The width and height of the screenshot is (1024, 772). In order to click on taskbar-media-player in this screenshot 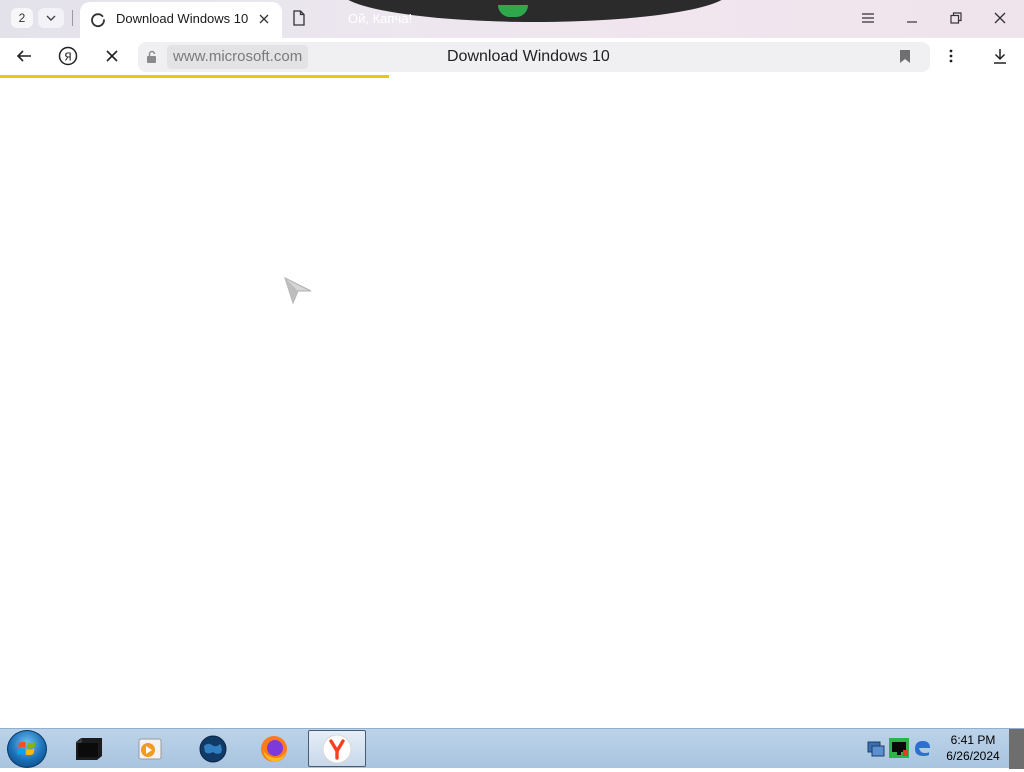, I will do `click(150, 748)`.